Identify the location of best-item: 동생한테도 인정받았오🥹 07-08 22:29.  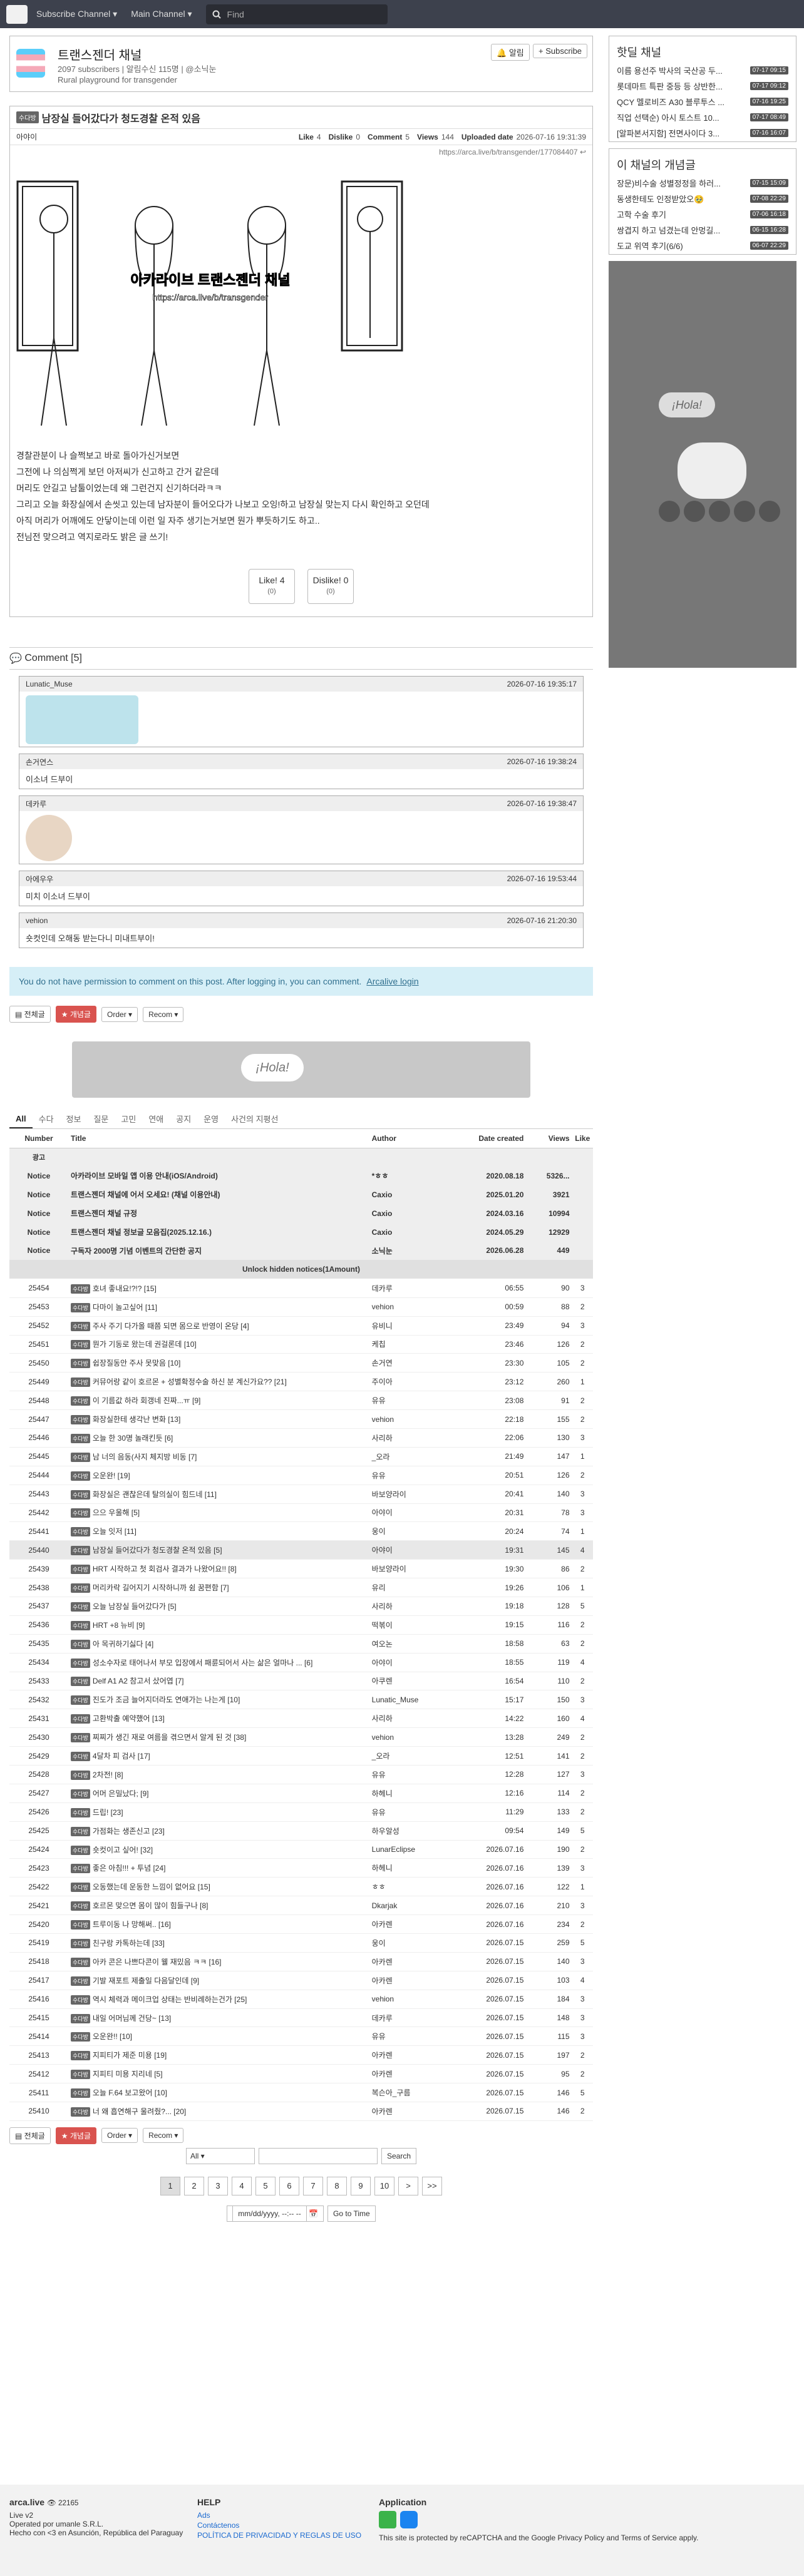
(702, 199).